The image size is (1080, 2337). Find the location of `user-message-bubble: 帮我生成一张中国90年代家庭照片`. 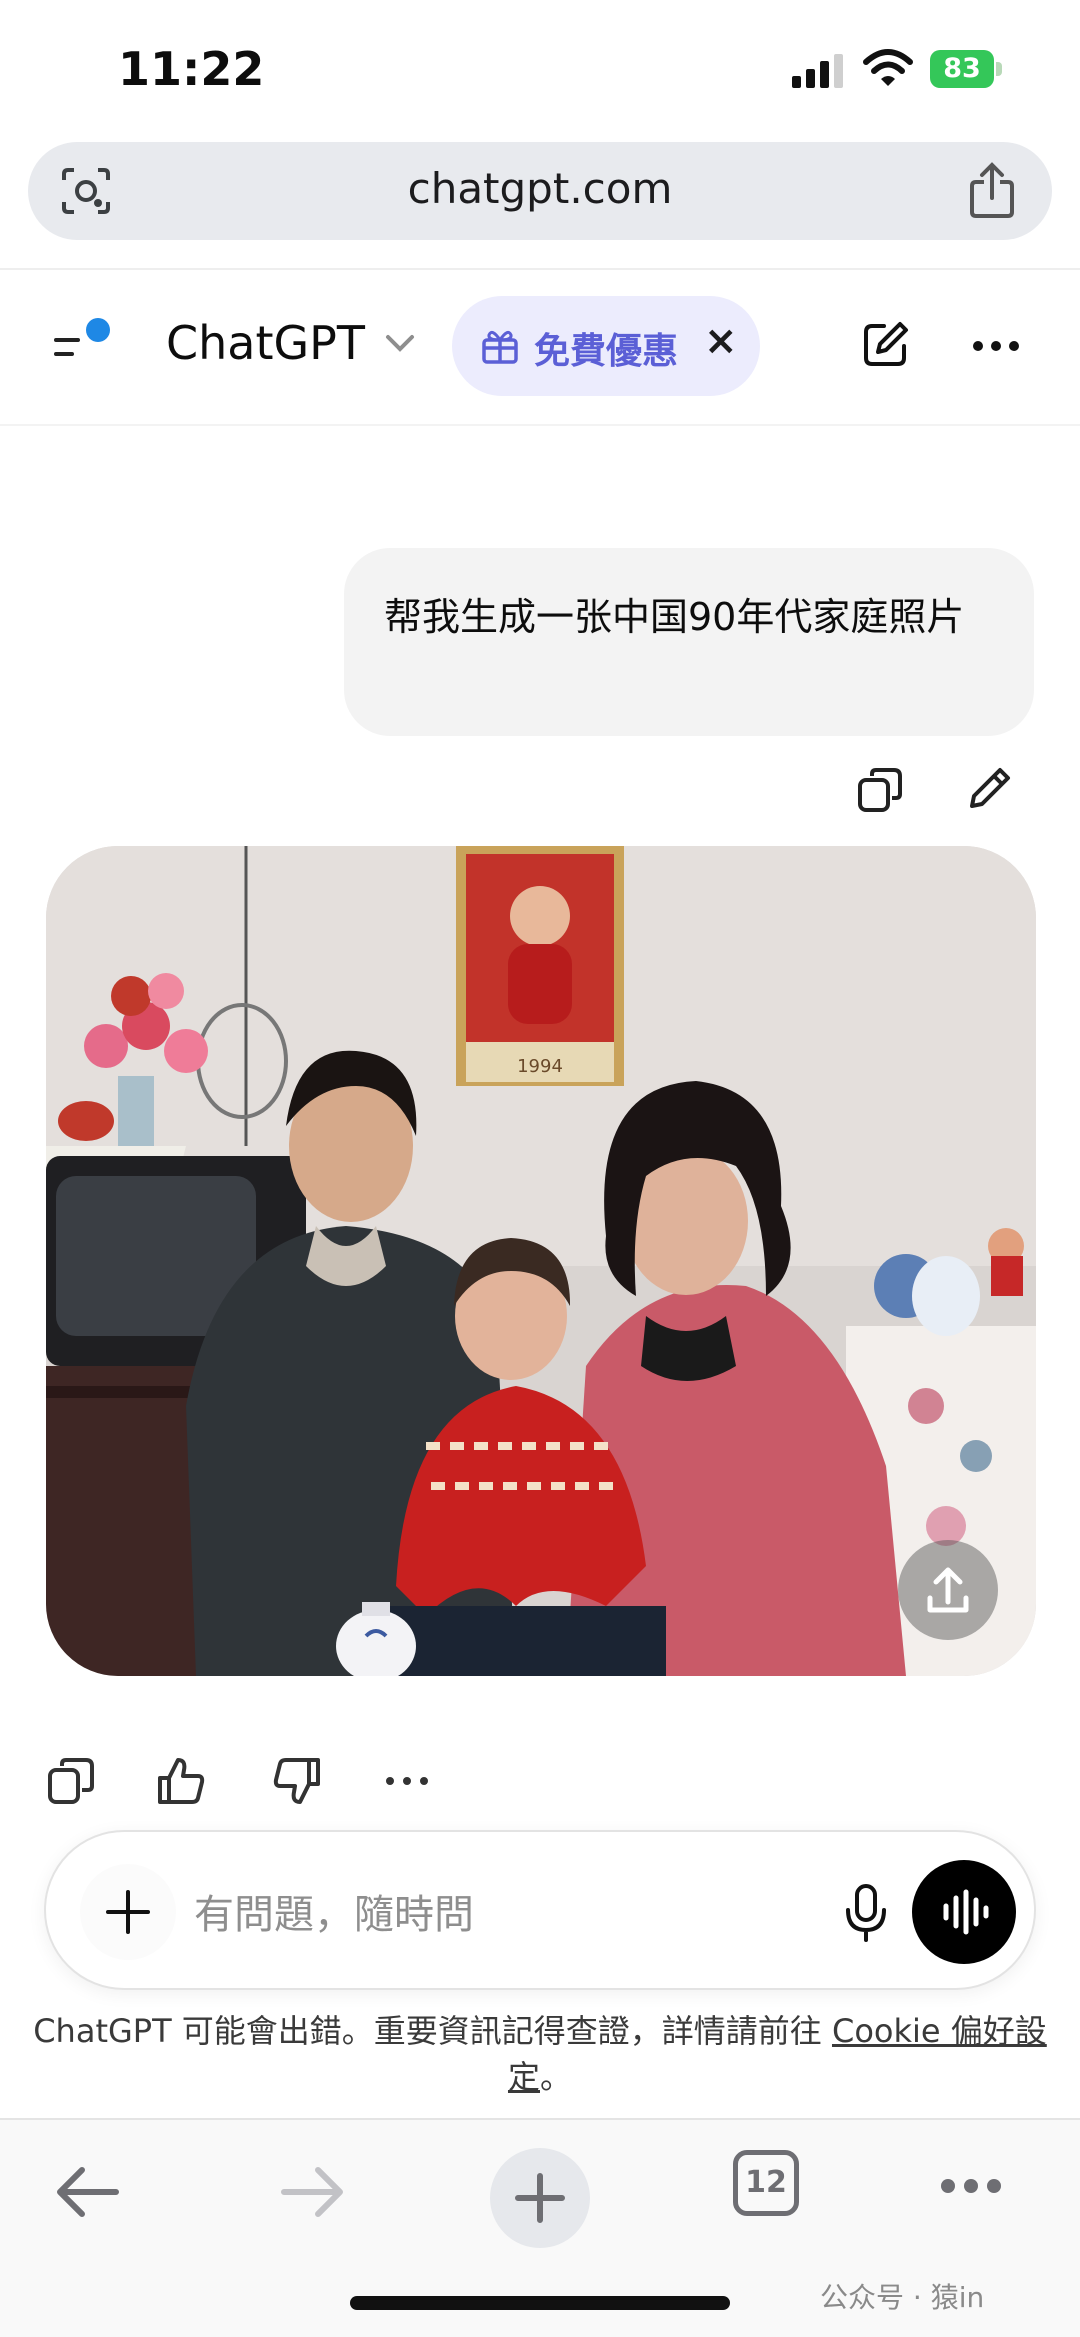

user-message-bubble: 帮我生成一张中国90年代家庭照片 is located at coordinates (689, 642).